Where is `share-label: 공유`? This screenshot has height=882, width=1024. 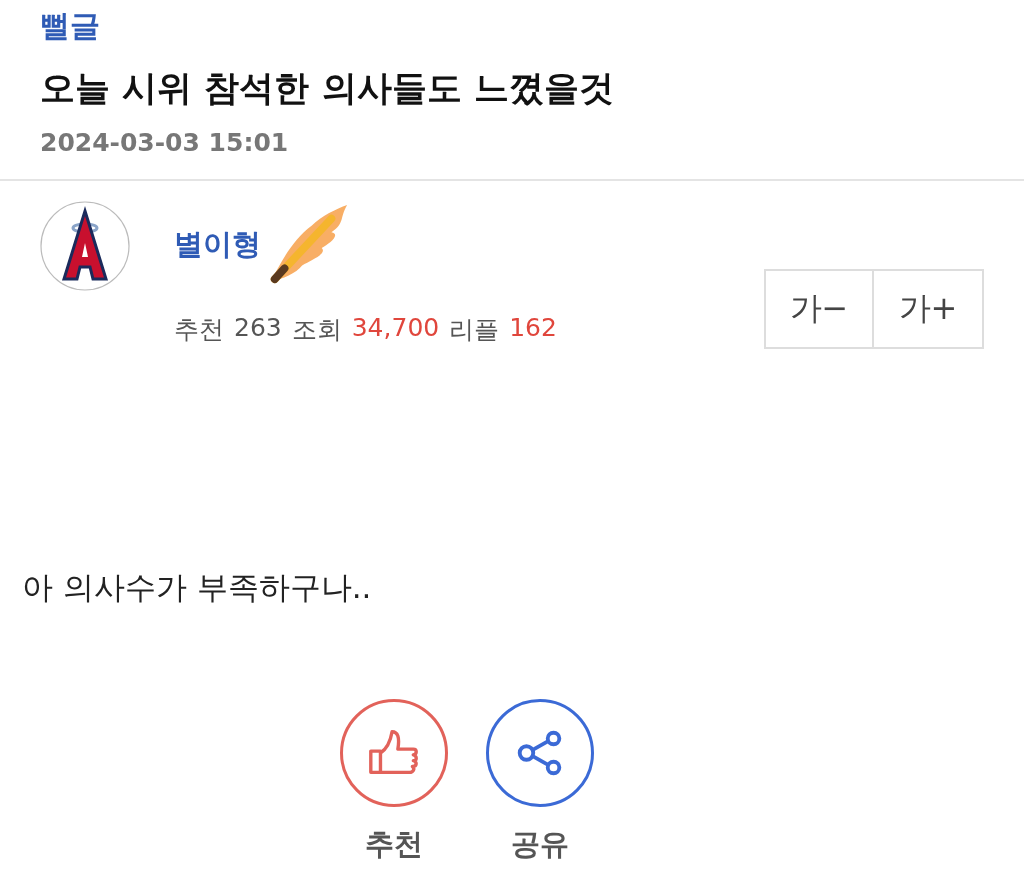 share-label: 공유 is located at coordinates (540, 844).